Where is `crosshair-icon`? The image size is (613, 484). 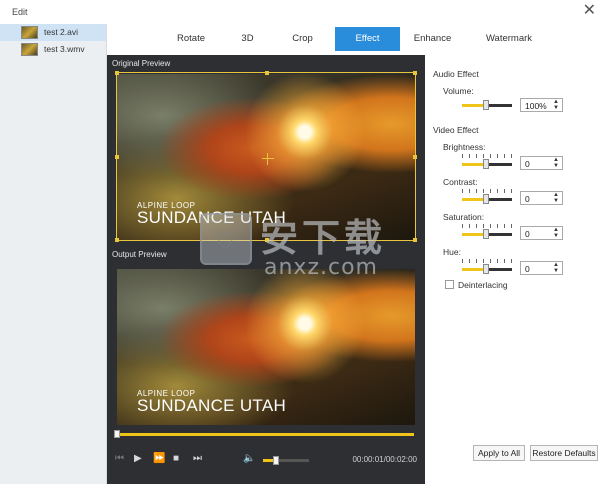 crosshair-icon is located at coordinates (268, 159).